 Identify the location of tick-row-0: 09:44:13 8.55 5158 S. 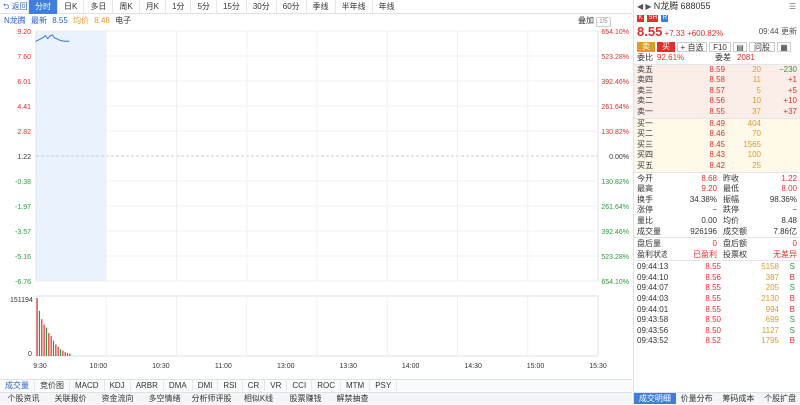
(717, 267).